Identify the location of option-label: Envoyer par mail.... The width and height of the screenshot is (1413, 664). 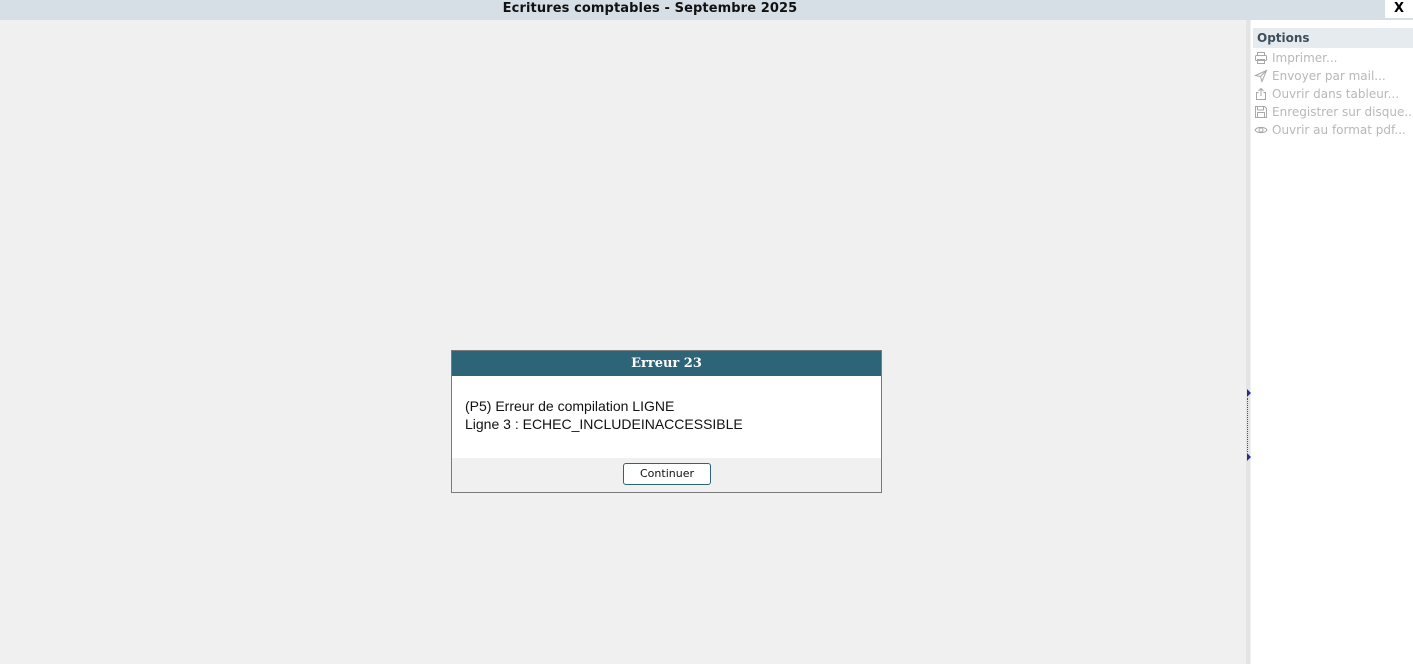
(1329, 76).